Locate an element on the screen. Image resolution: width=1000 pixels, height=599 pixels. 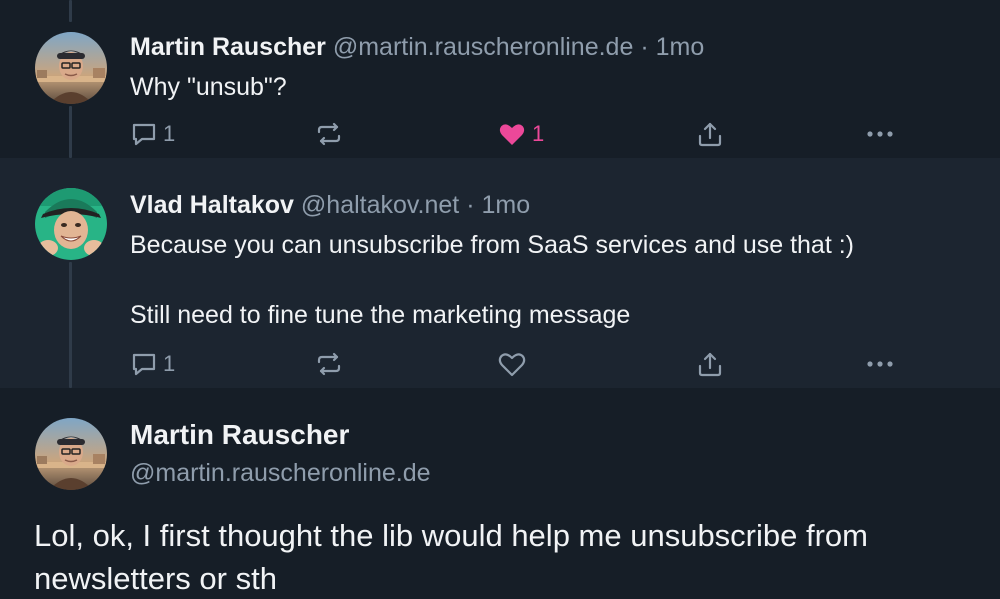
thread-connector-line is located at coordinates (70, 11).